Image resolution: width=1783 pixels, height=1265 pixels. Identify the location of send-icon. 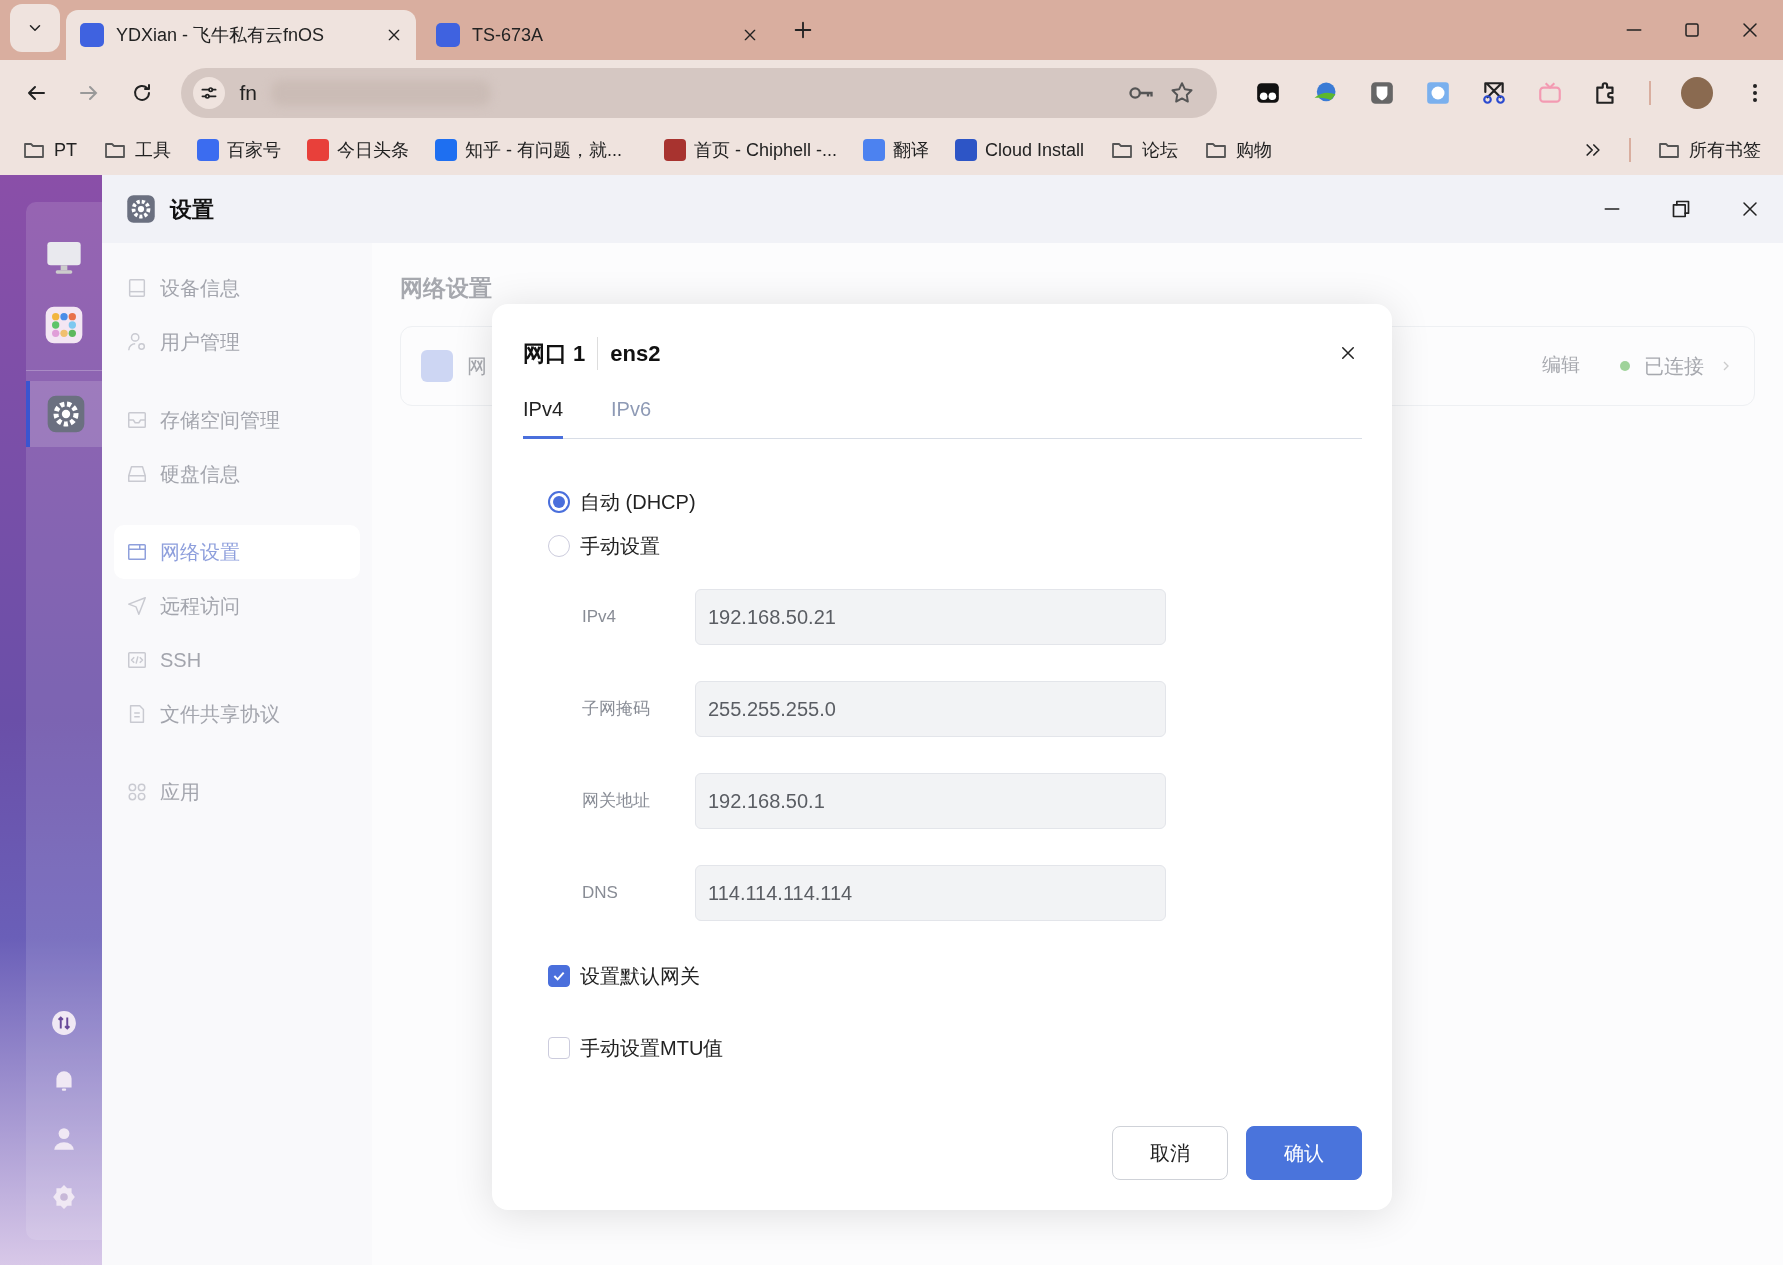
(137, 606).